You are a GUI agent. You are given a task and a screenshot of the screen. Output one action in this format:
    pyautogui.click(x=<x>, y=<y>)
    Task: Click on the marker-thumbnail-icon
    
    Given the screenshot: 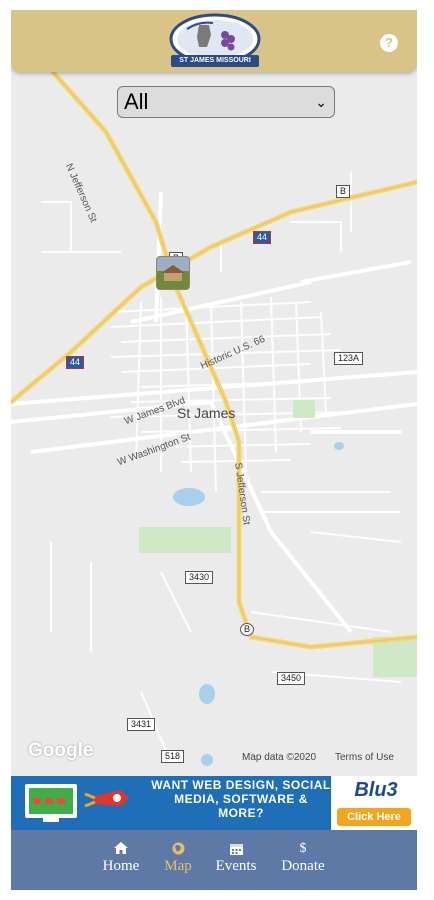 What is the action you would take?
    pyautogui.click(x=173, y=273)
    